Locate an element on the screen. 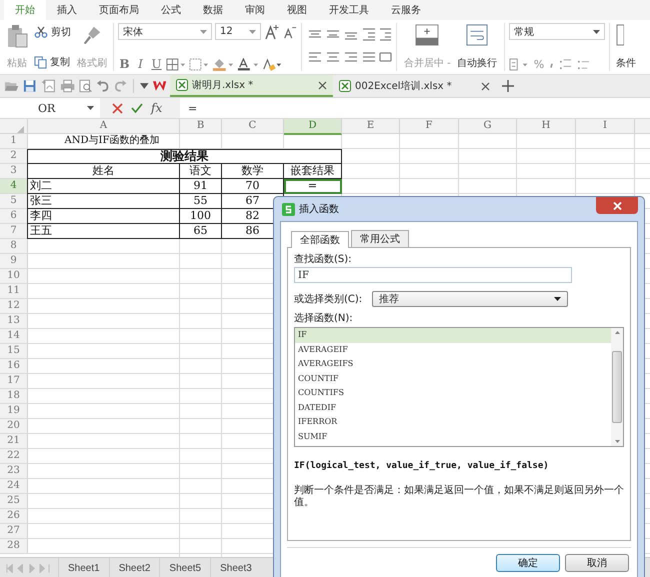 Image resolution: width=650 pixels, height=577 pixels. row-header: 15 is located at coordinates (14, 351).